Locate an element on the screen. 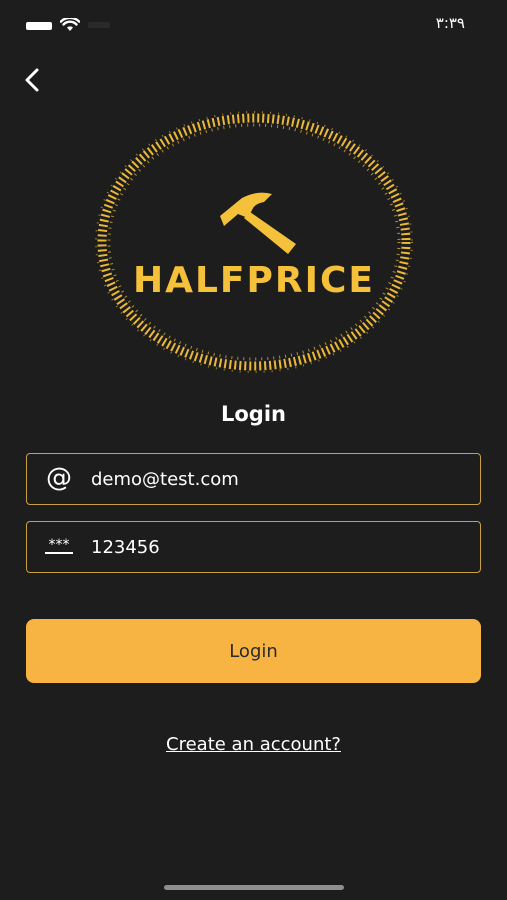 The image size is (507, 900). status-icons is located at coordinates (68, 25).